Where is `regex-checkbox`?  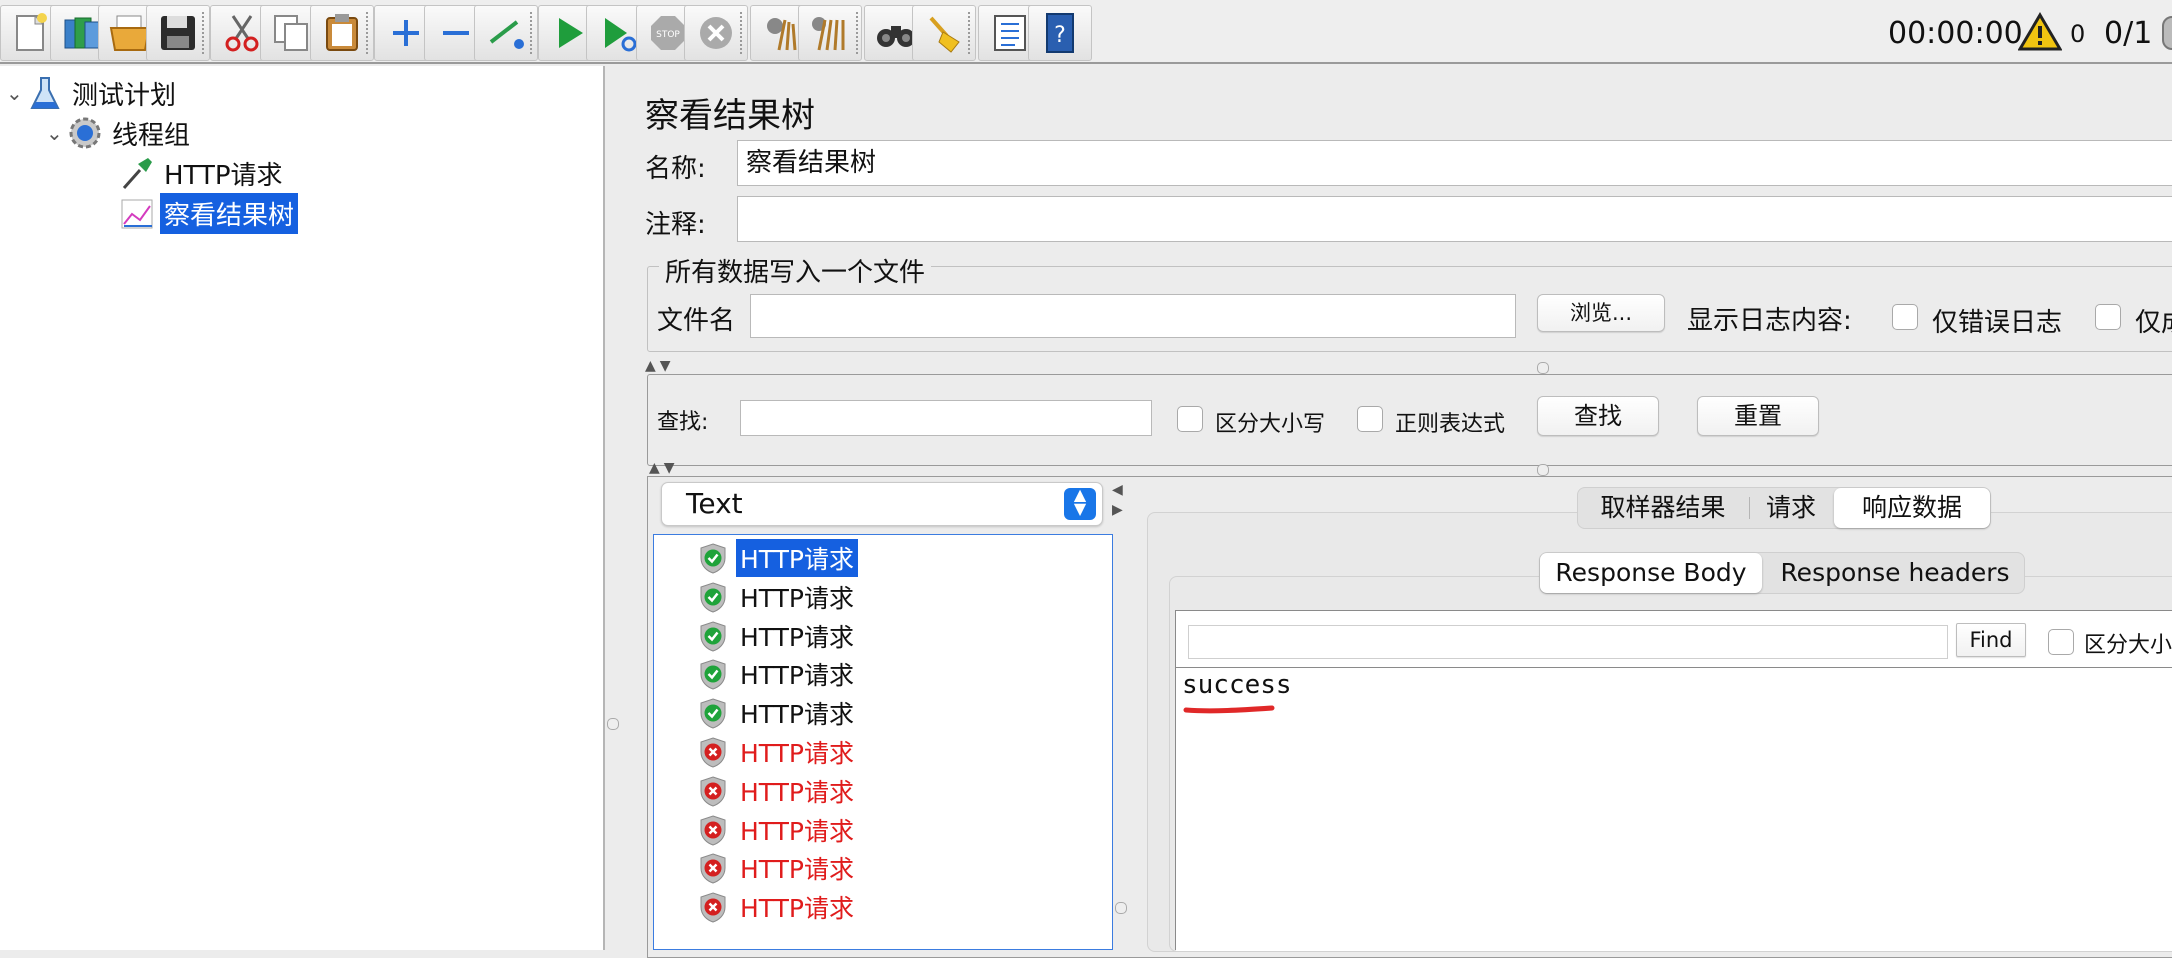
regex-checkbox is located at coordinates (1370, 419).